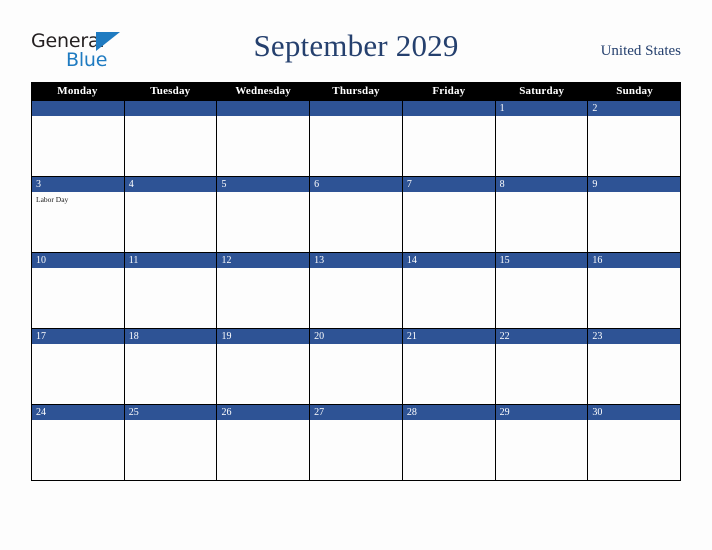 The height and width of the screenshot is (550, 712). I want to click on calendar-day-cell-3: 3 Labor Day, so click(78, 215).